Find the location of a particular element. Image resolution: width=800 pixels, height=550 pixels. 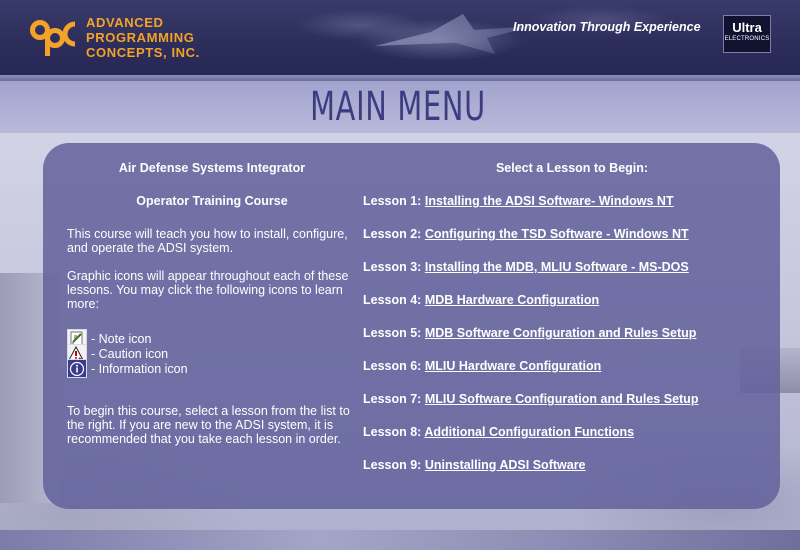

lesson-item-9: Lesson 9: Uninstalling ADSI Software is located at coordinates (568, 474).